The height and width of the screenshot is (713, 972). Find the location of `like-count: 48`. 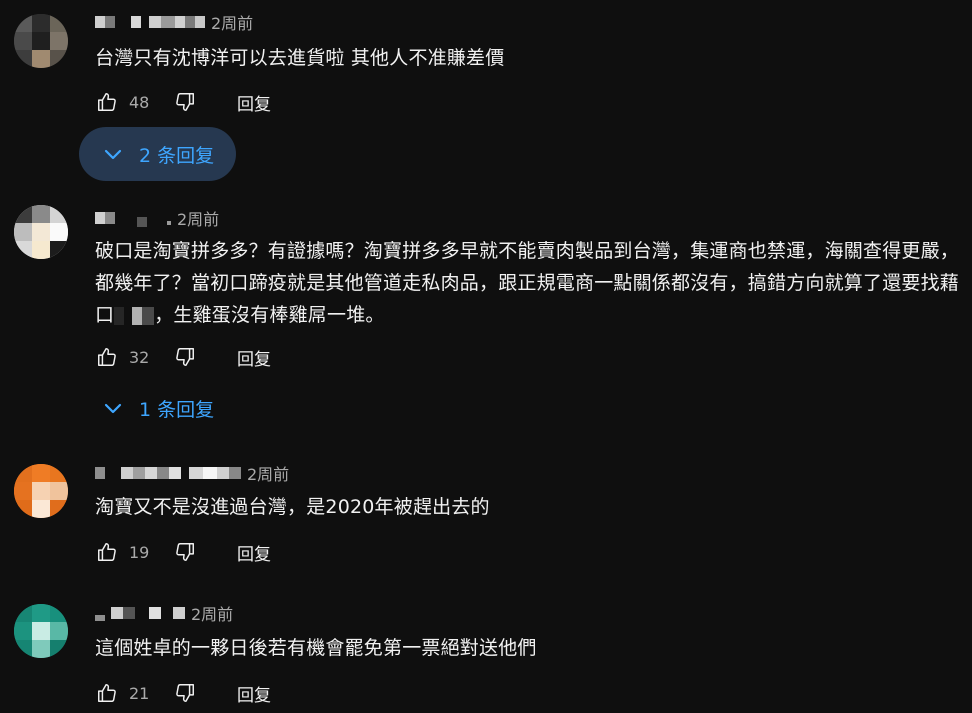

like-count: 48 is located at coordinates (139, 102).